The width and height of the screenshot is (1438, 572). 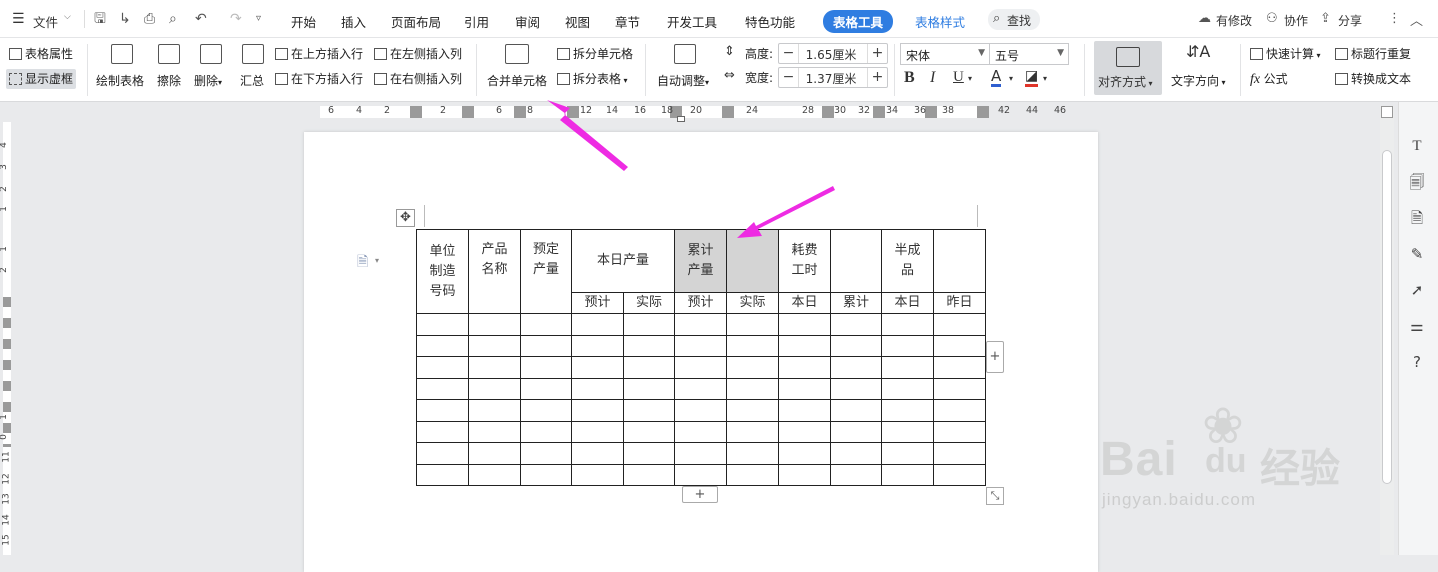 I want to click on indent-marker, so click(x=681, y=119).